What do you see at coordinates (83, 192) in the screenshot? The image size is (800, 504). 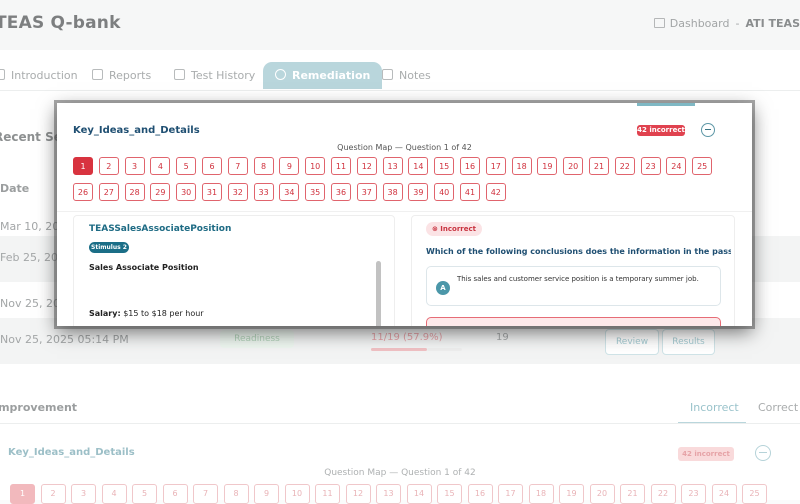 I see `question-number-button: 26` at bounding box center [83, 192].